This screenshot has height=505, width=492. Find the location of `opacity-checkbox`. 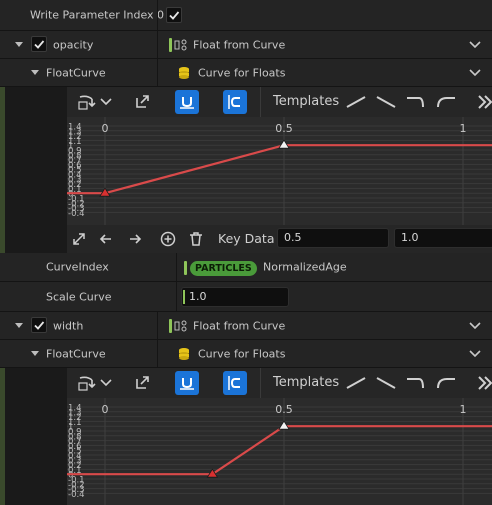

opacity-checkbox is located at coordinates (39, 44).